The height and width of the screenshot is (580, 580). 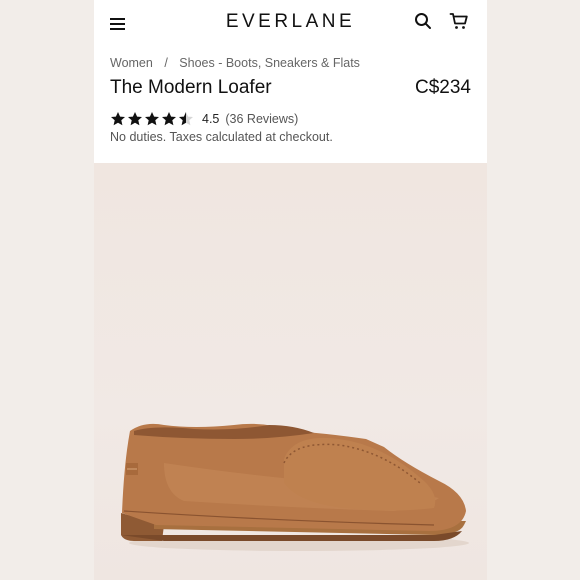 I want to click on duties-note: No duties. Taxes calculated at checkout., so click(x=221, y=137).